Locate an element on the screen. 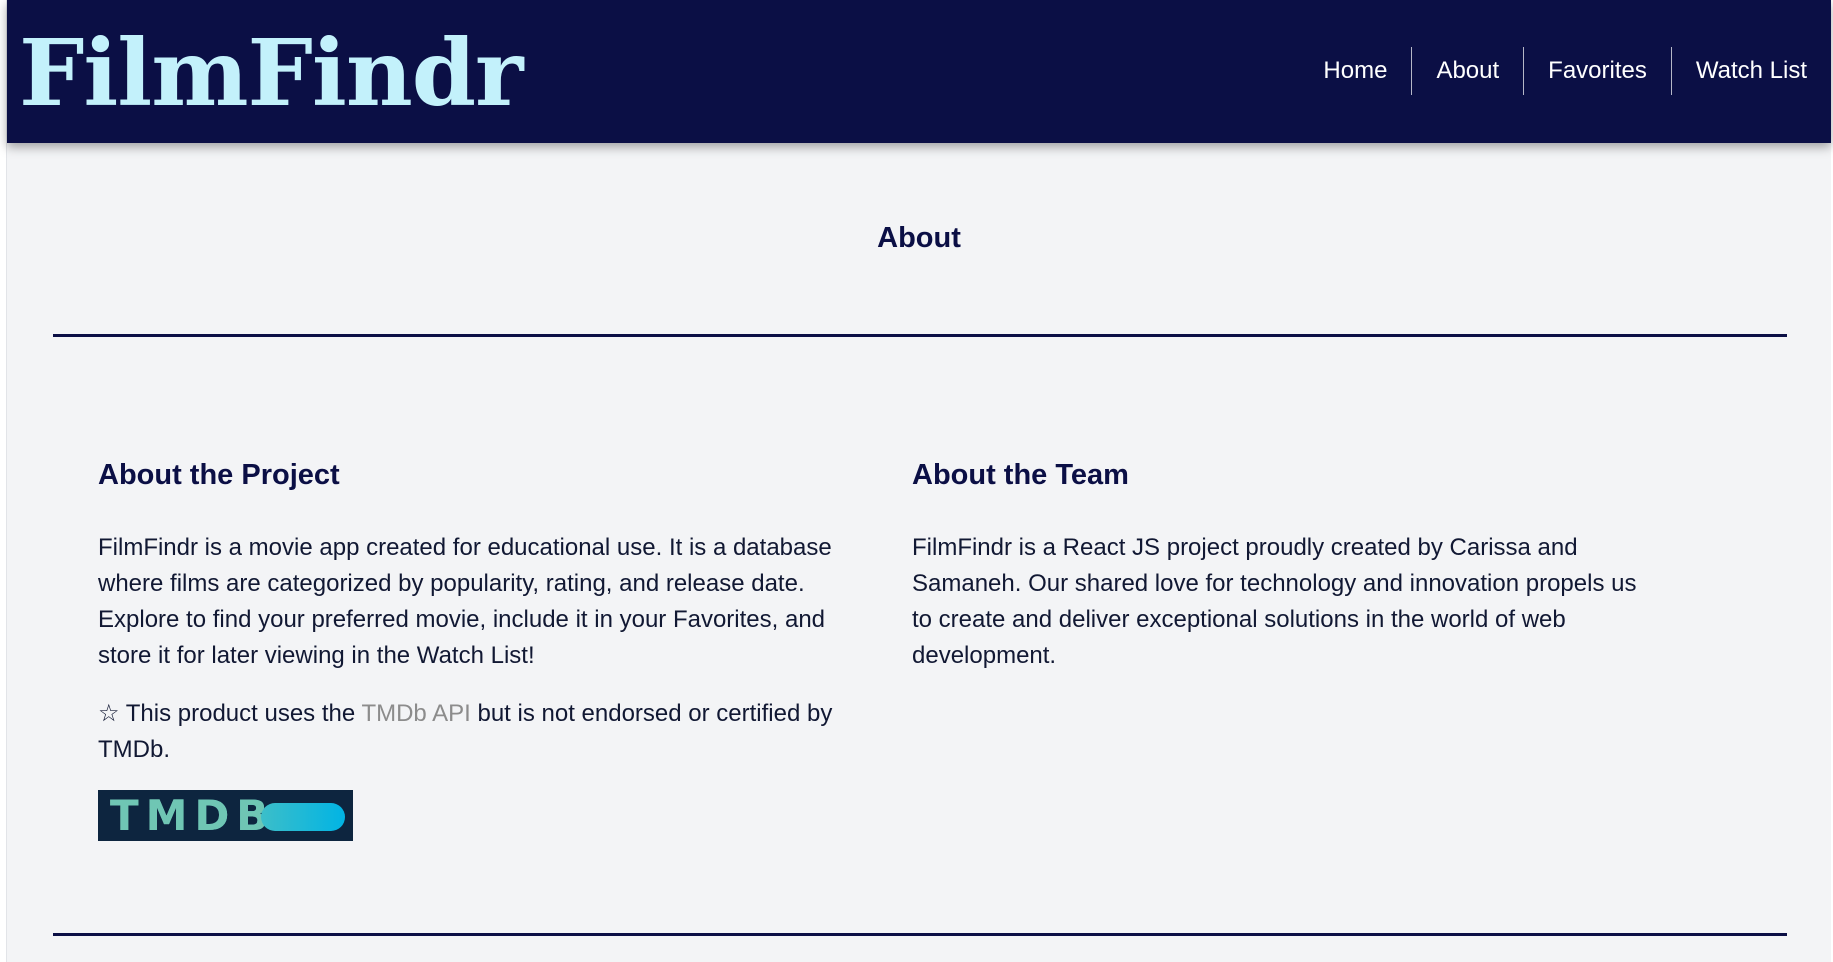 The image size is (1833, 962). main-nav: Home About Favorites Watch List is located at coordinates (1565, 71).